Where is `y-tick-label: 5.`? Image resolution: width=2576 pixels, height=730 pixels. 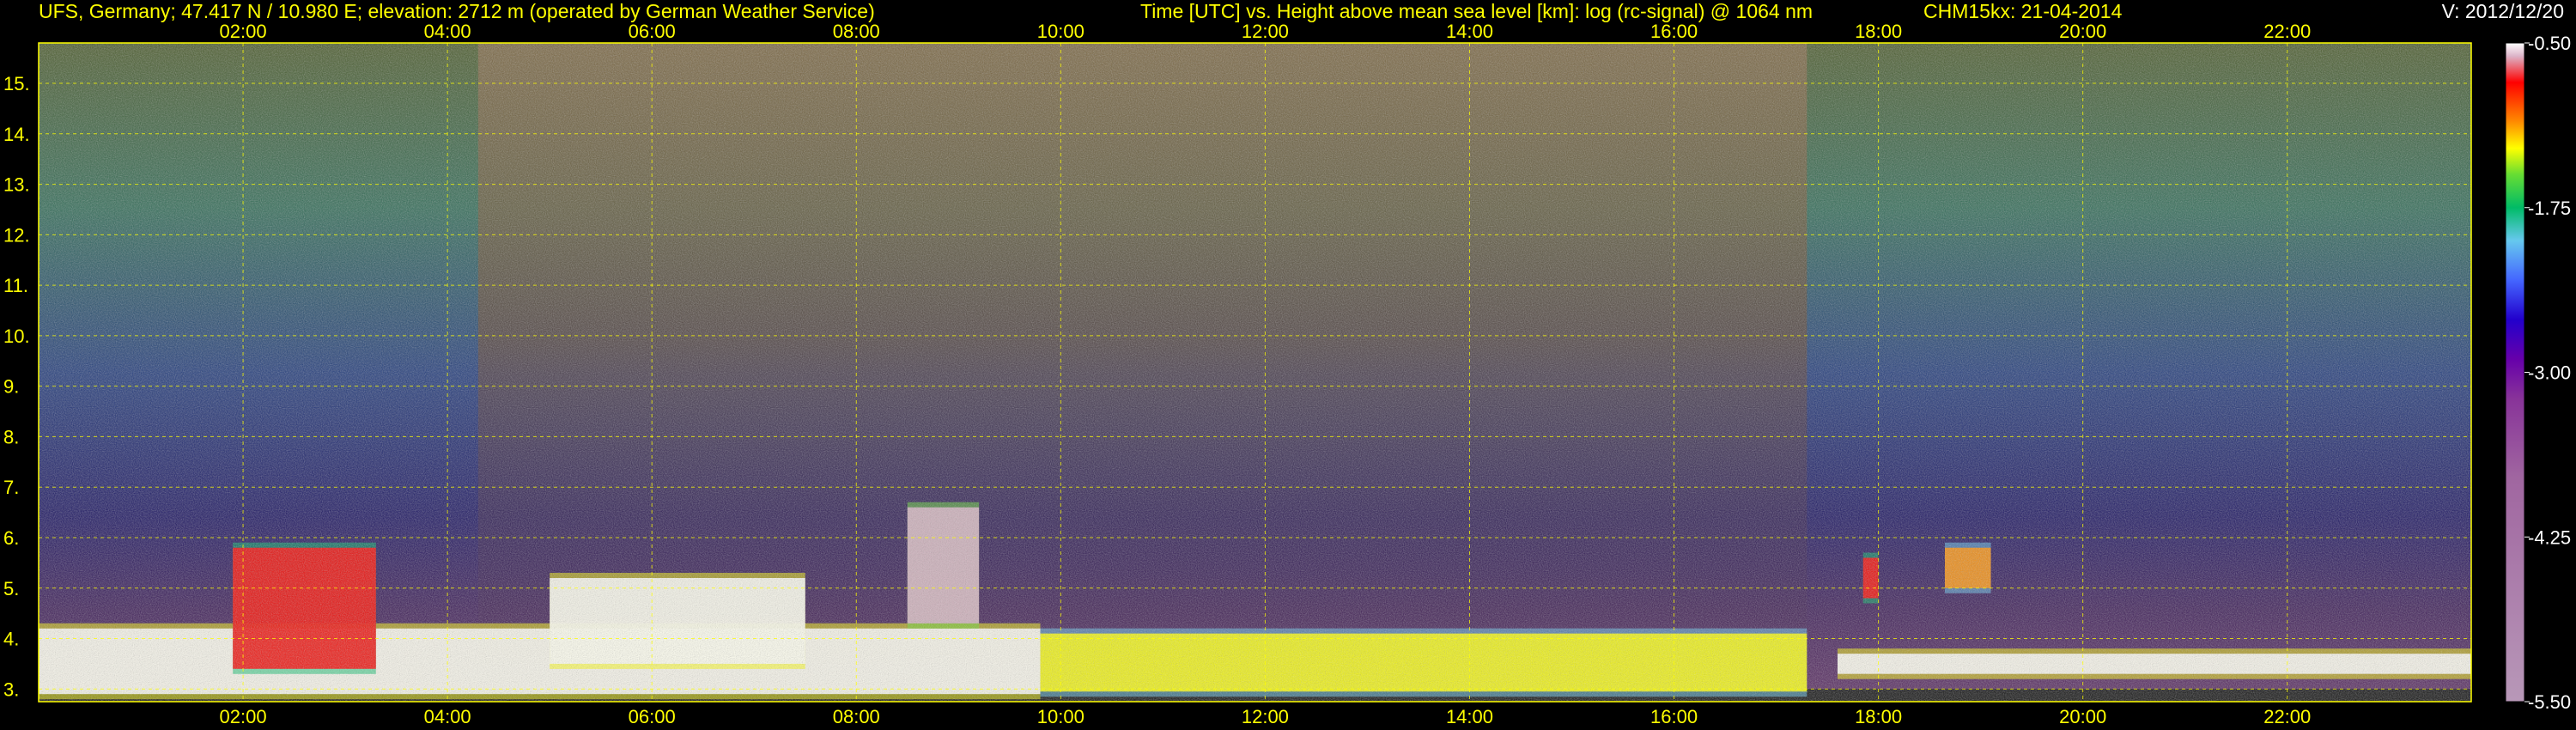 y-tick-label: 5. is located at coordinates (11, 588).